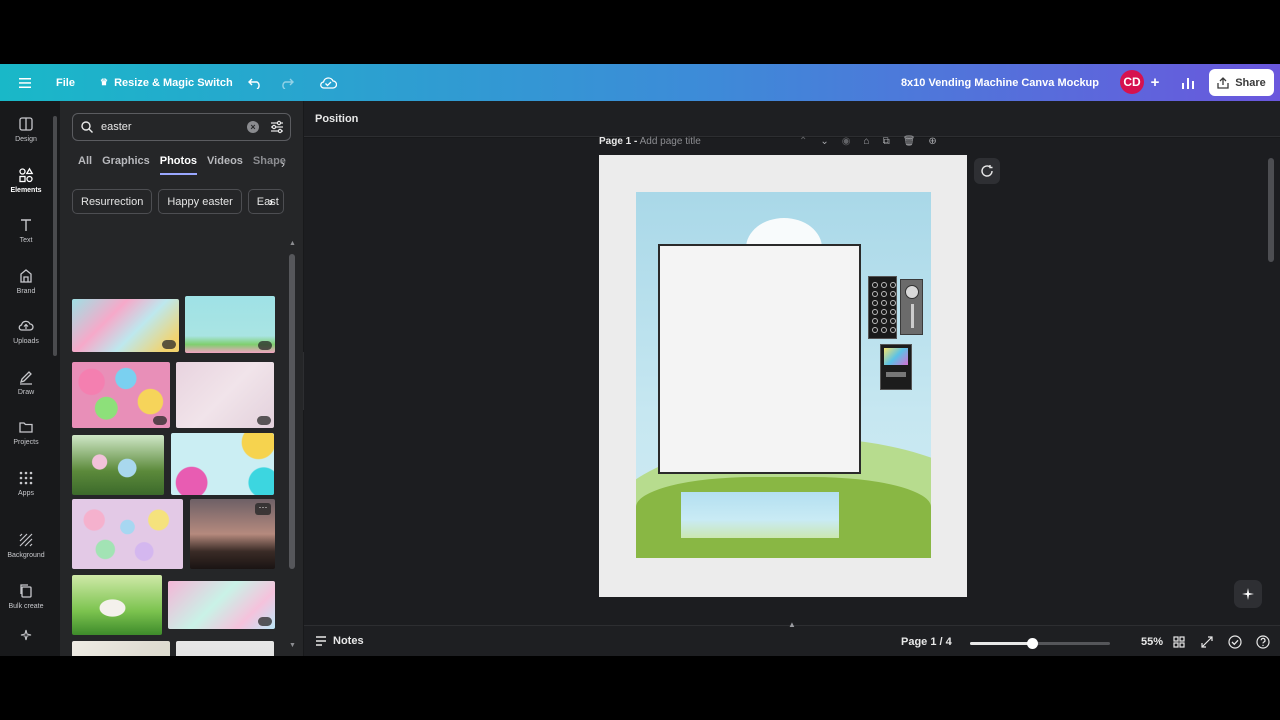 The width and height of the screenshot is (1280, 720). I want to click on resize-label: Resize & Magic Switch, so click(173, 82).